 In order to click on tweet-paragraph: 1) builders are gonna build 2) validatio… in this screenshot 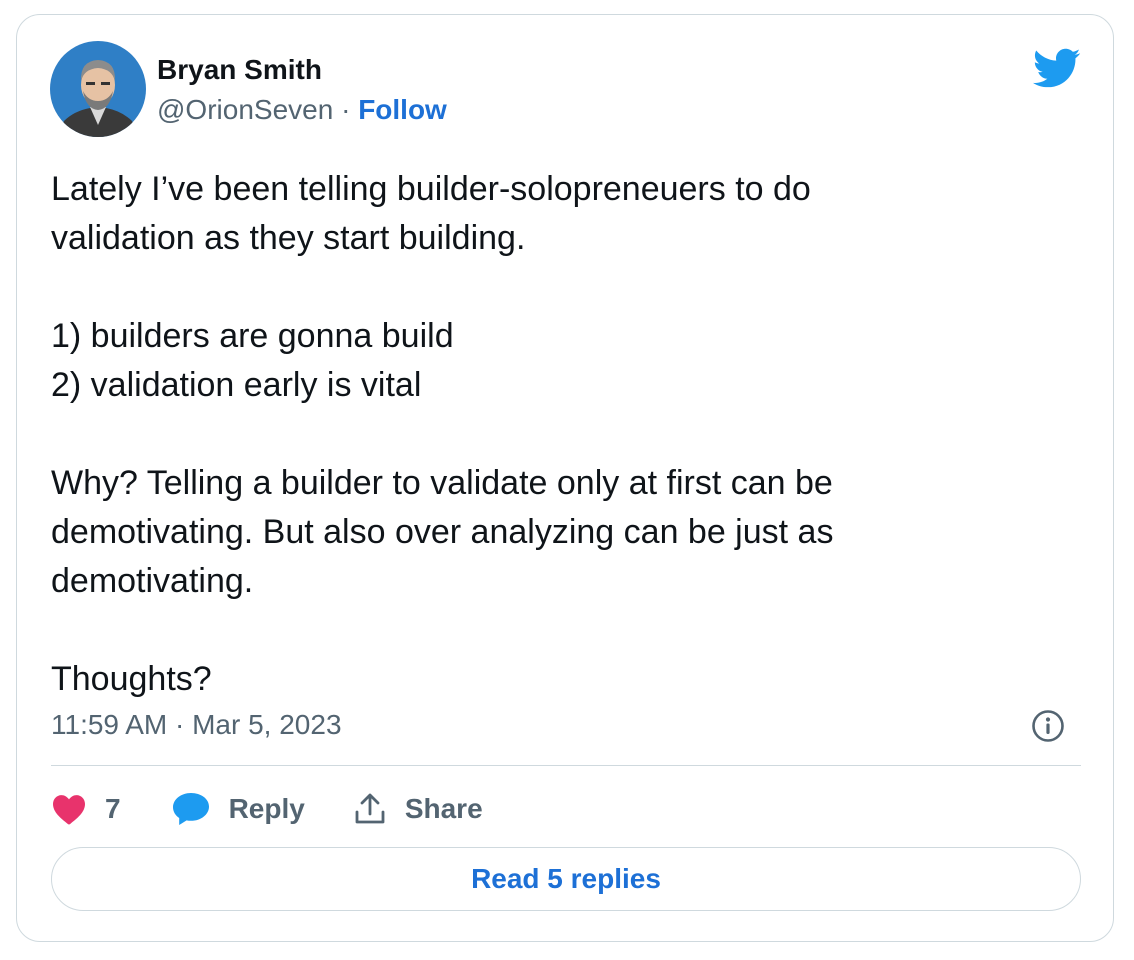, I will do `click(252, 360)`.